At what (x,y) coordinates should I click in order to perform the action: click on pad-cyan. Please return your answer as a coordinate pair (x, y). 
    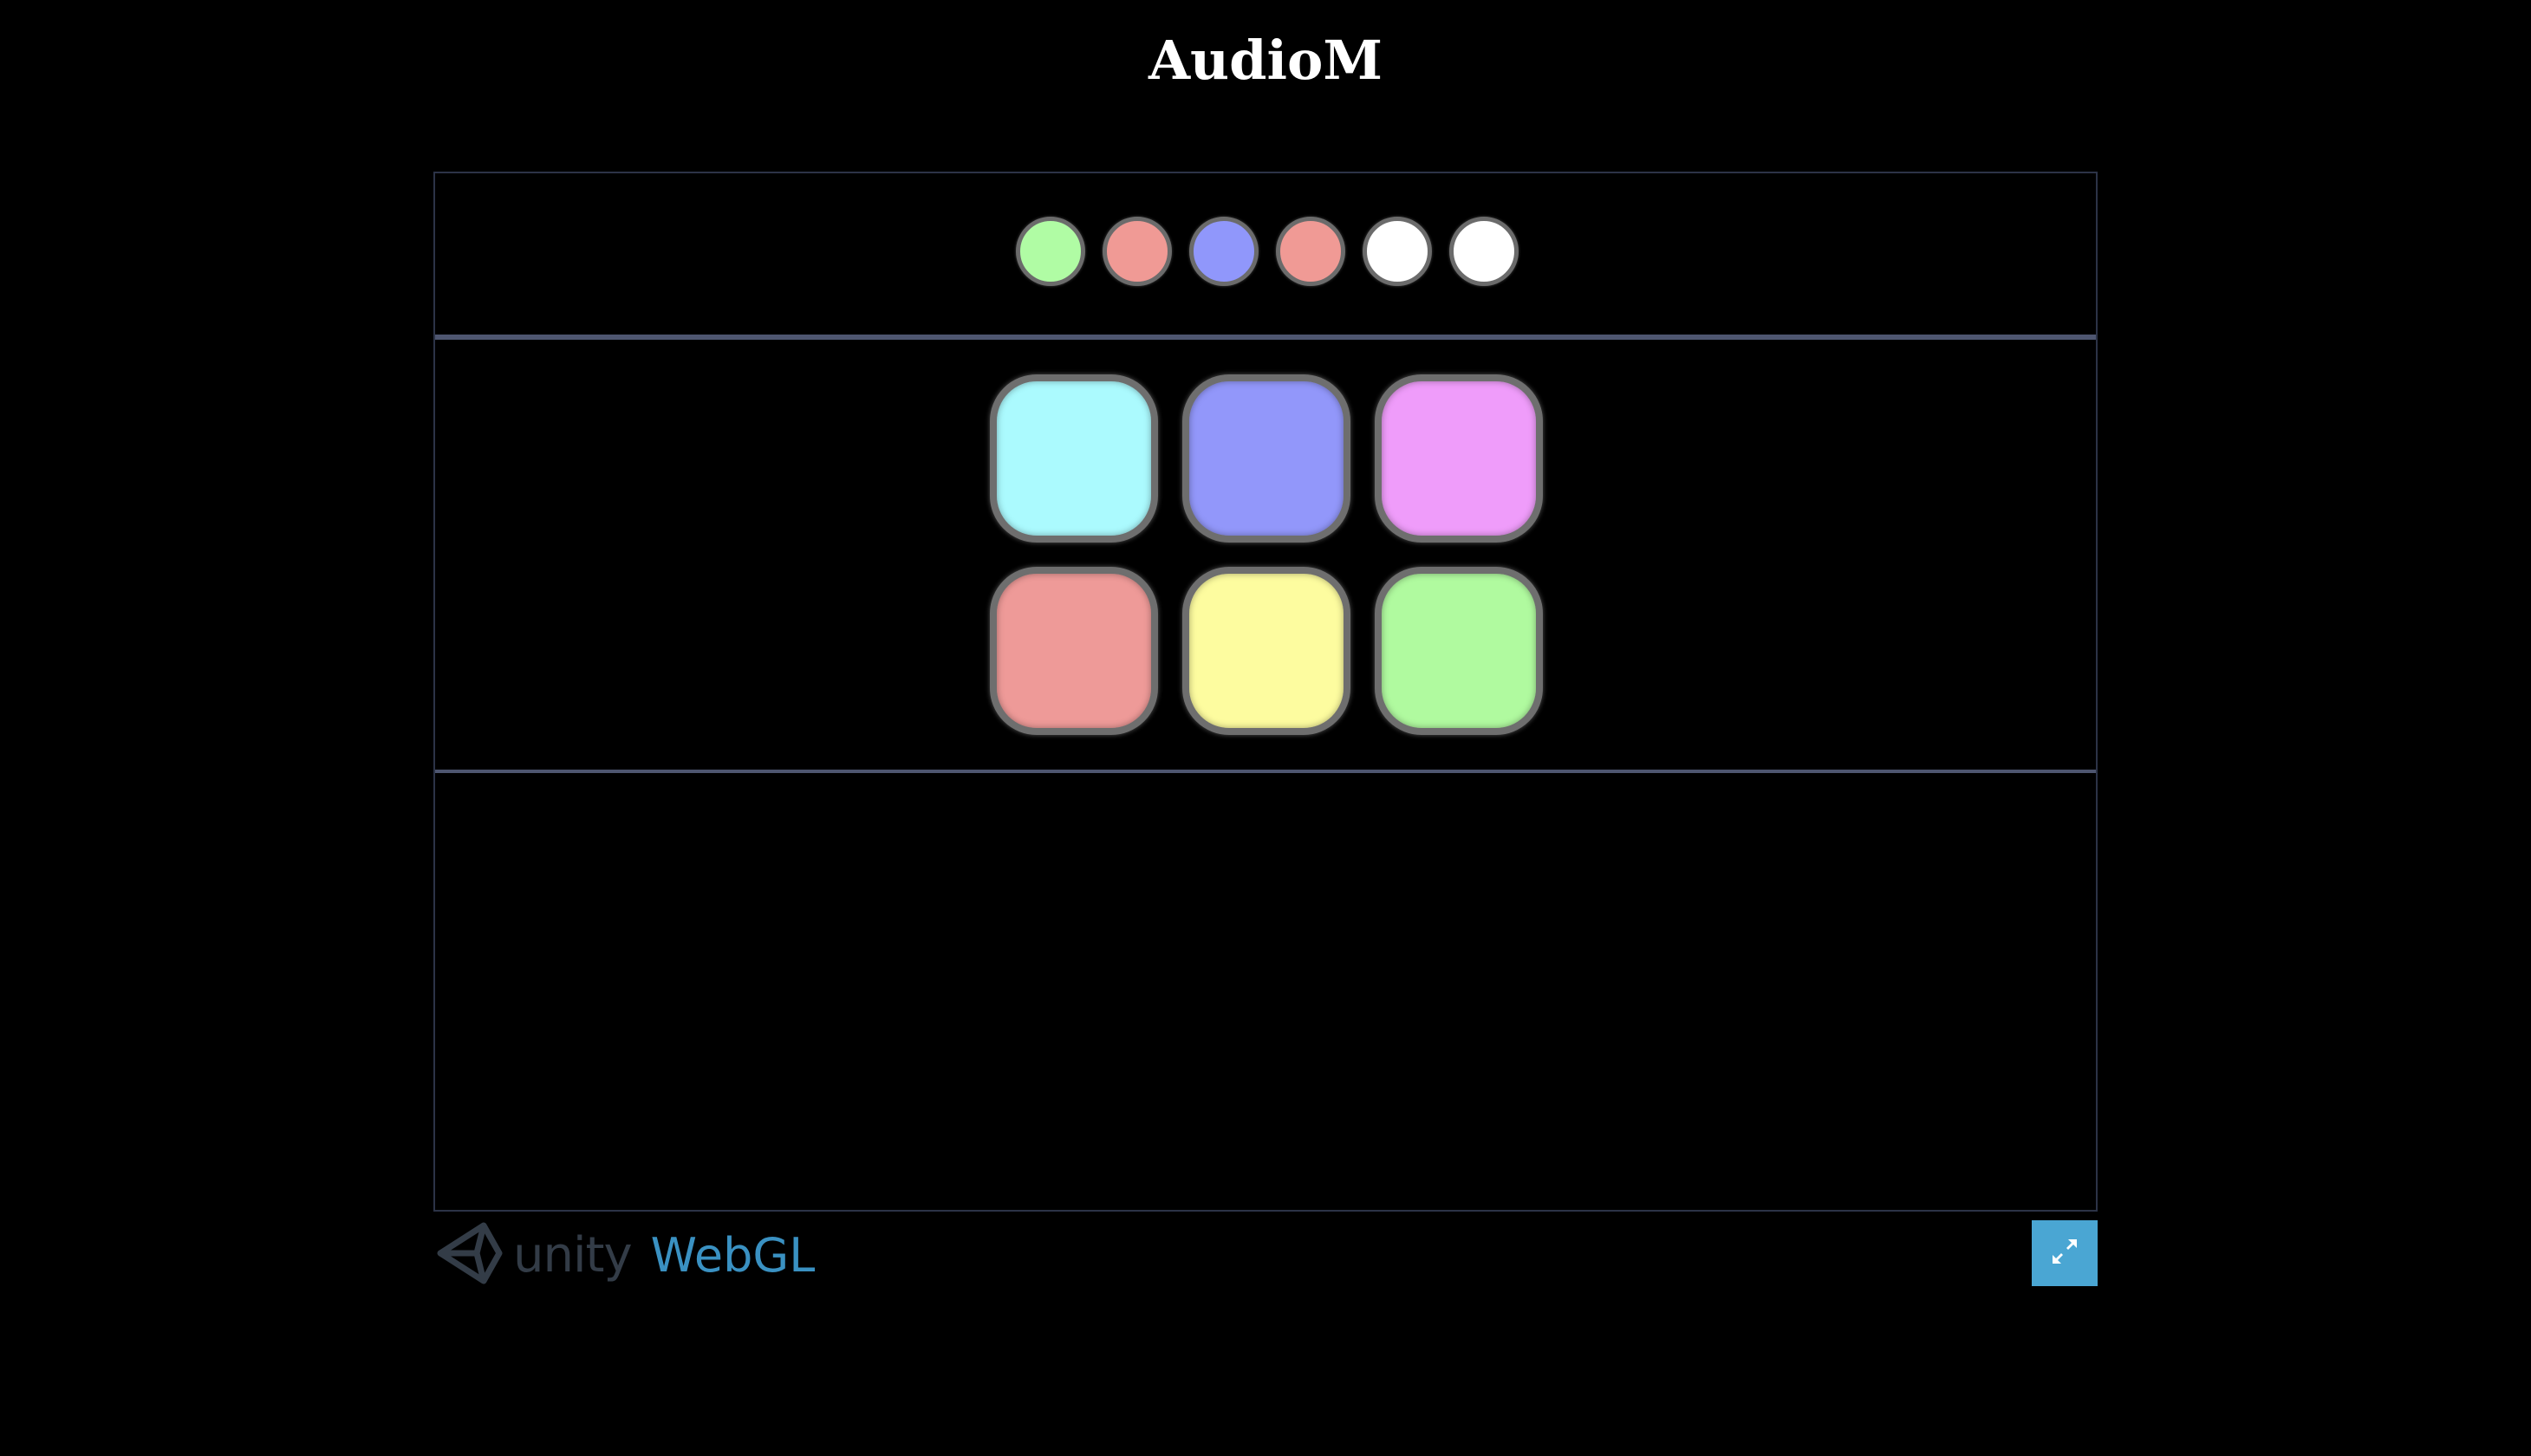
    Looking at the image, I should click on (1074, 458).